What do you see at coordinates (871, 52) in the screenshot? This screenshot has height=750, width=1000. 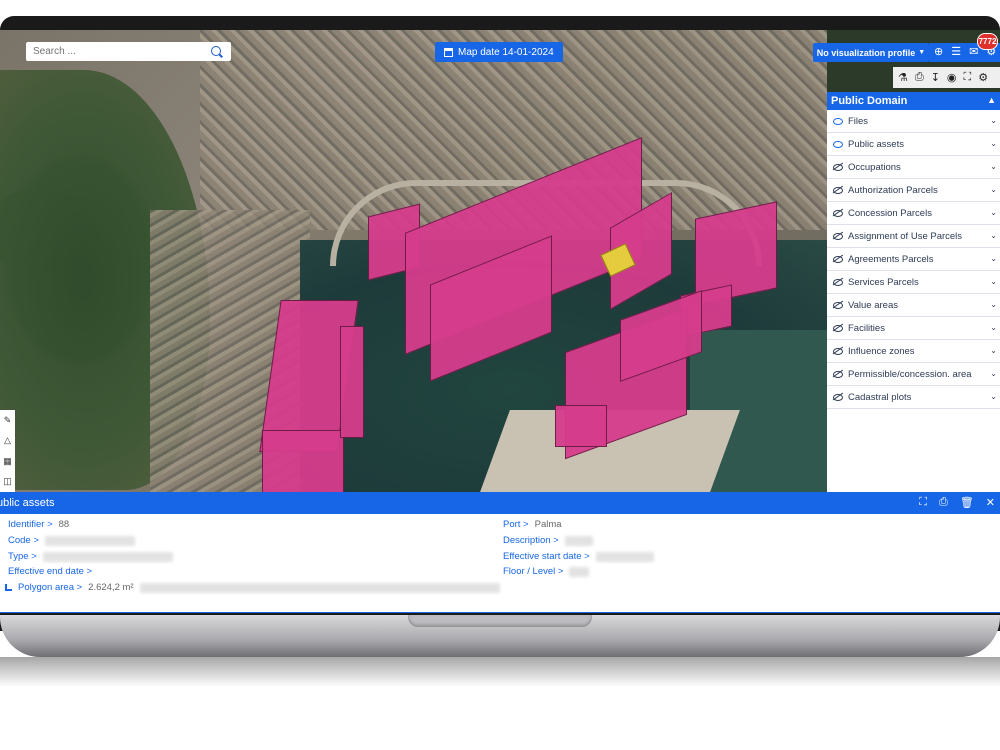 I see `visualization-profile-dropdown: No visualization profile ▼` at bounding box center [871, 52].